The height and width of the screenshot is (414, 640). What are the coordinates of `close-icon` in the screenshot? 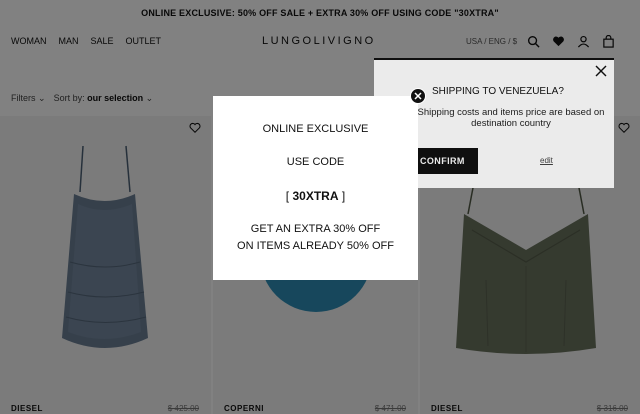 It's located at (417, 95).